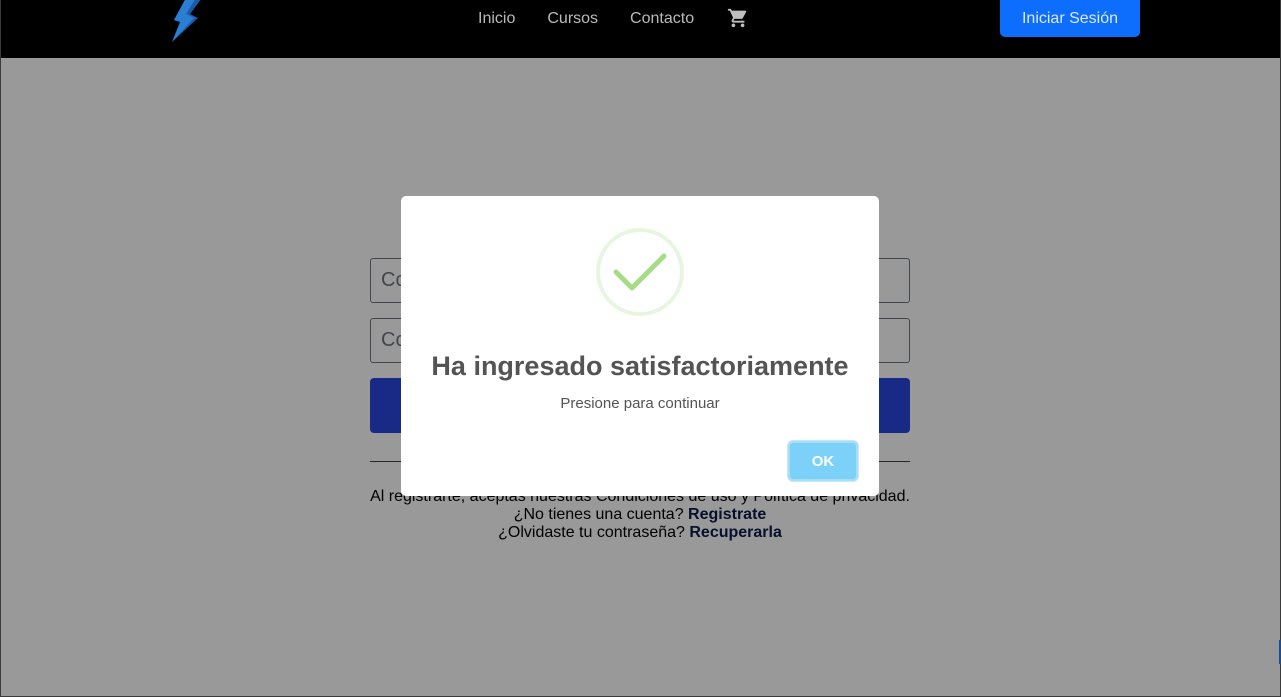 This screenshot has width=1281, height=697. What do you see at coordinates (1070, 18) in the screenshot?
I see `login-button: Iniciar Sesión` at bounding box center [1070, 18].